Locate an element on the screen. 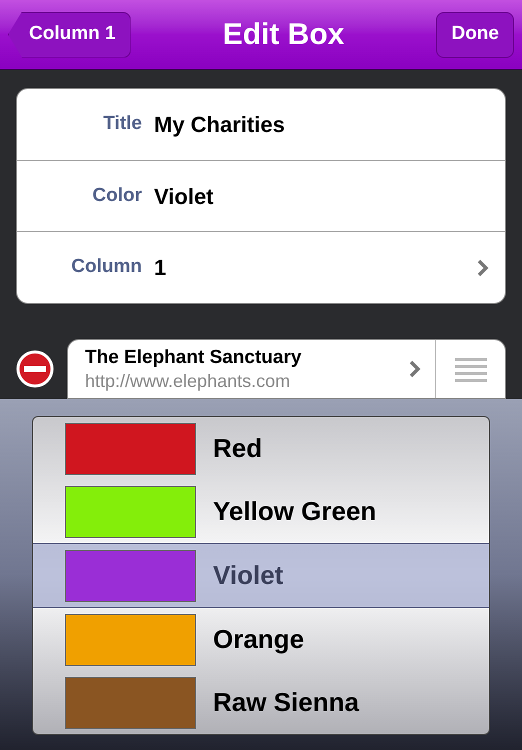  chevron-icon is located at coordinates (415, 369).